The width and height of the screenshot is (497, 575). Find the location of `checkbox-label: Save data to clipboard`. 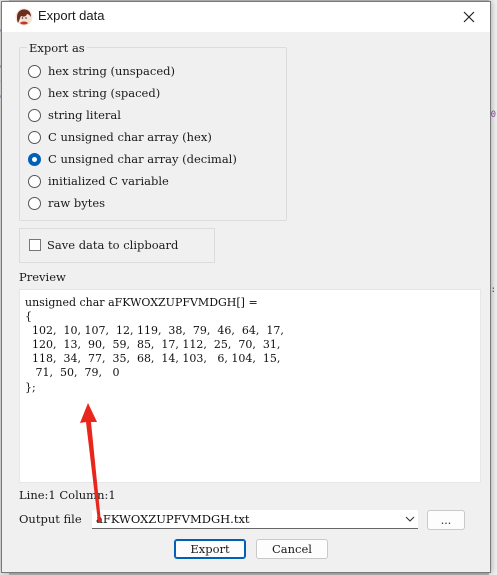

checkbox-label: Save data to clipboard is located at coordinates (113, 245).